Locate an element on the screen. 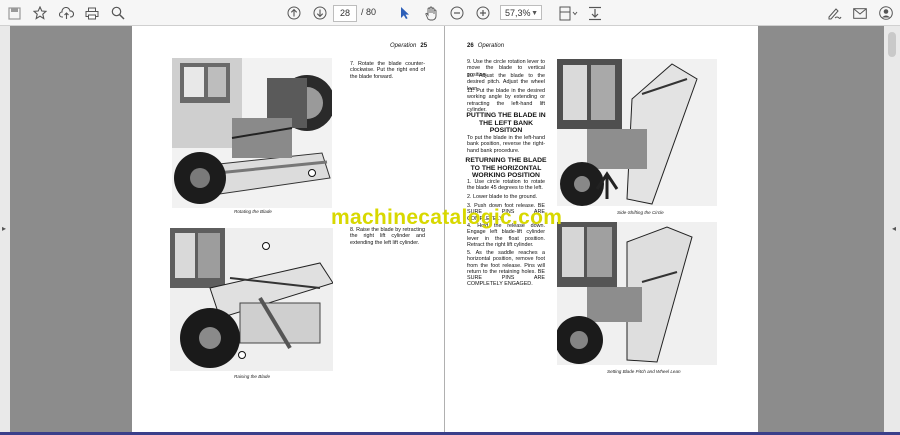  upload-icon is located at coordinates (66, 13).